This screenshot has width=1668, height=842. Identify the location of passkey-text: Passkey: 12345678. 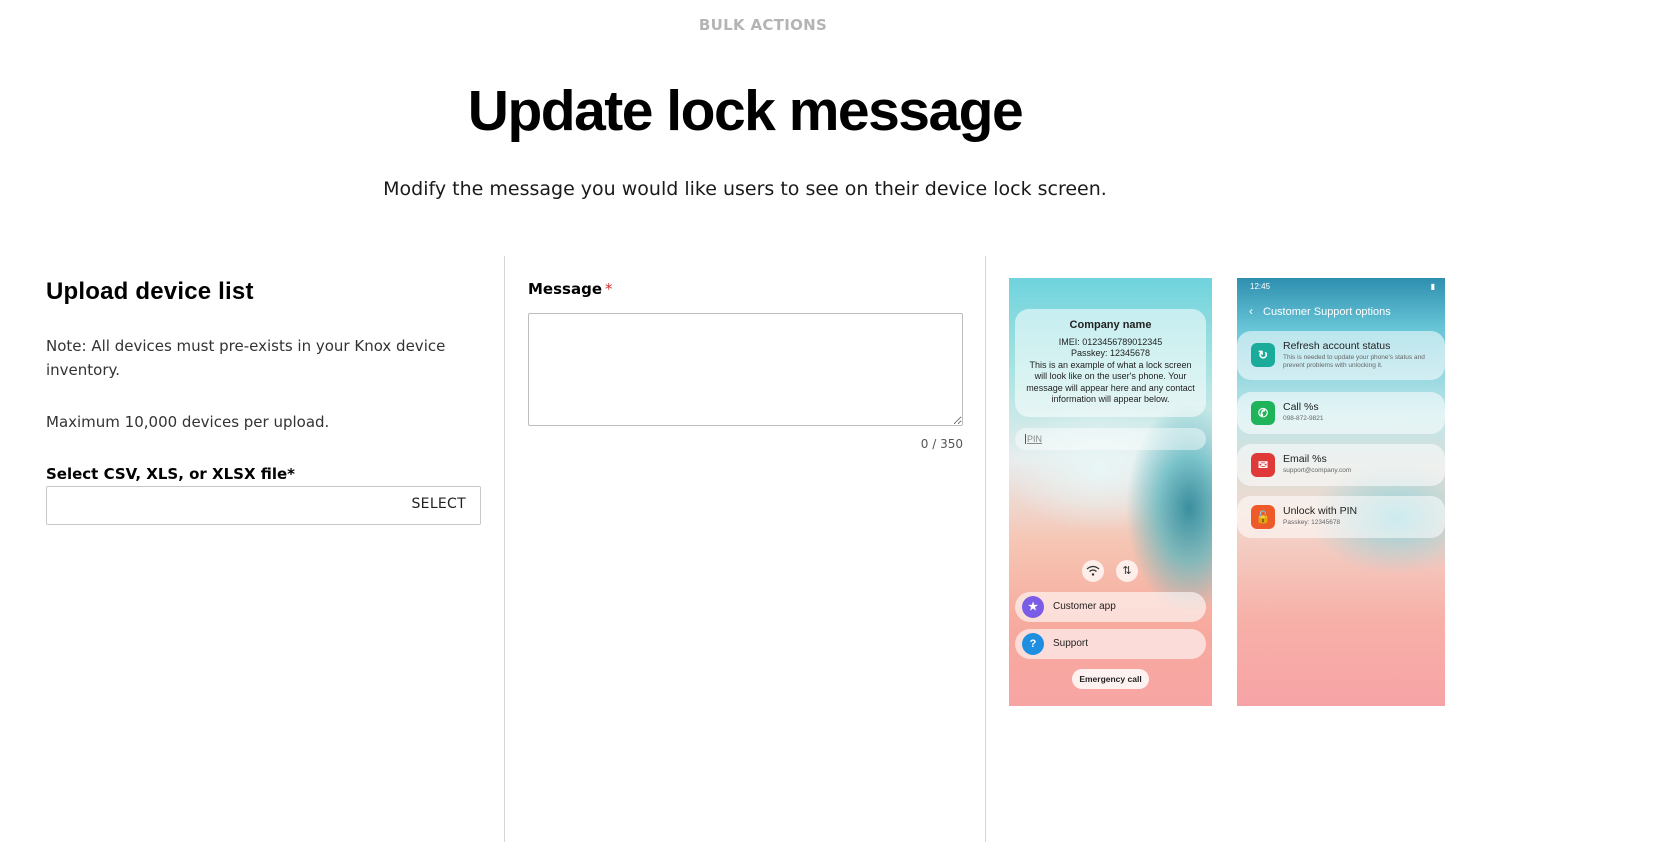
(1110, 353).